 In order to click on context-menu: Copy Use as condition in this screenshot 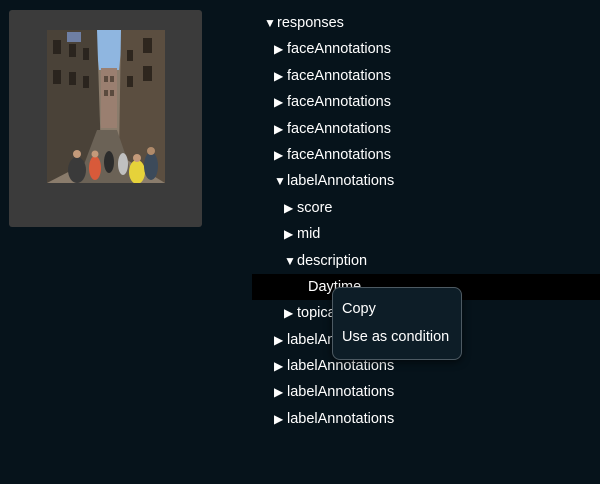, I will do `click(397, 323)`.